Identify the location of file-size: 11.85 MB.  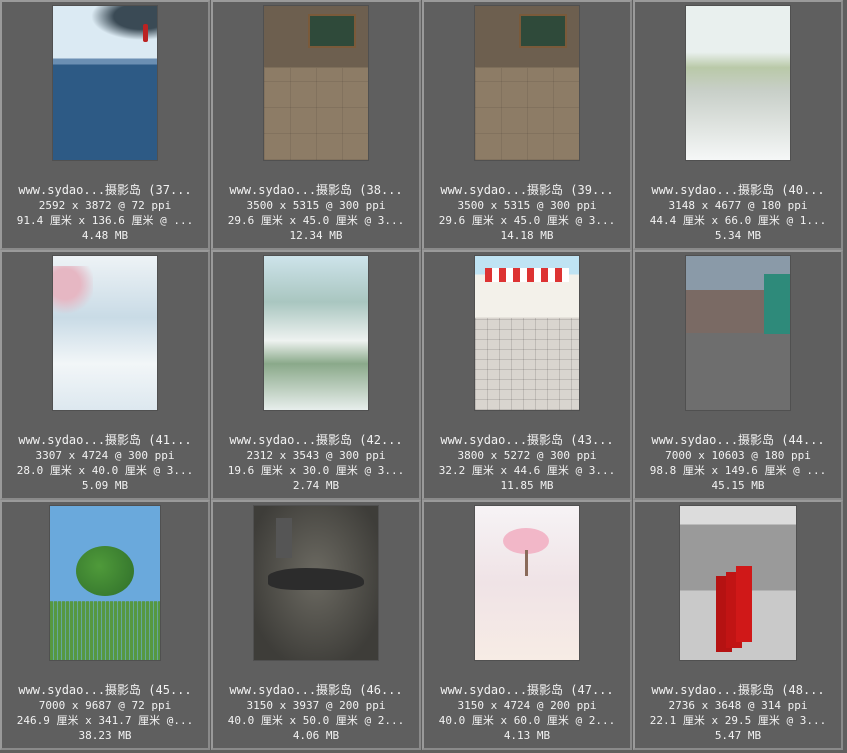
(527, 485).